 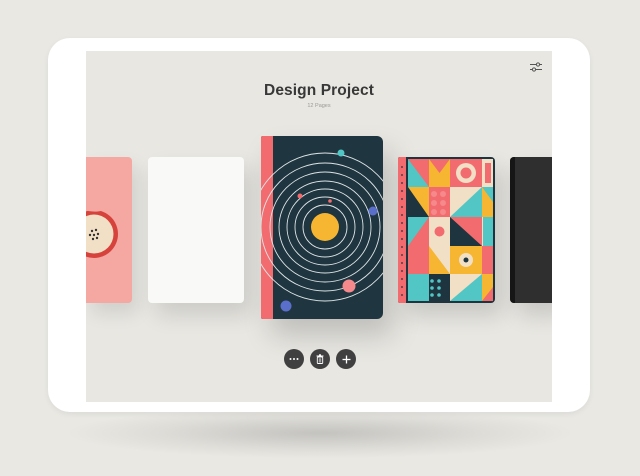 I want to click on sliders-icon, so click(x=536, y=67).